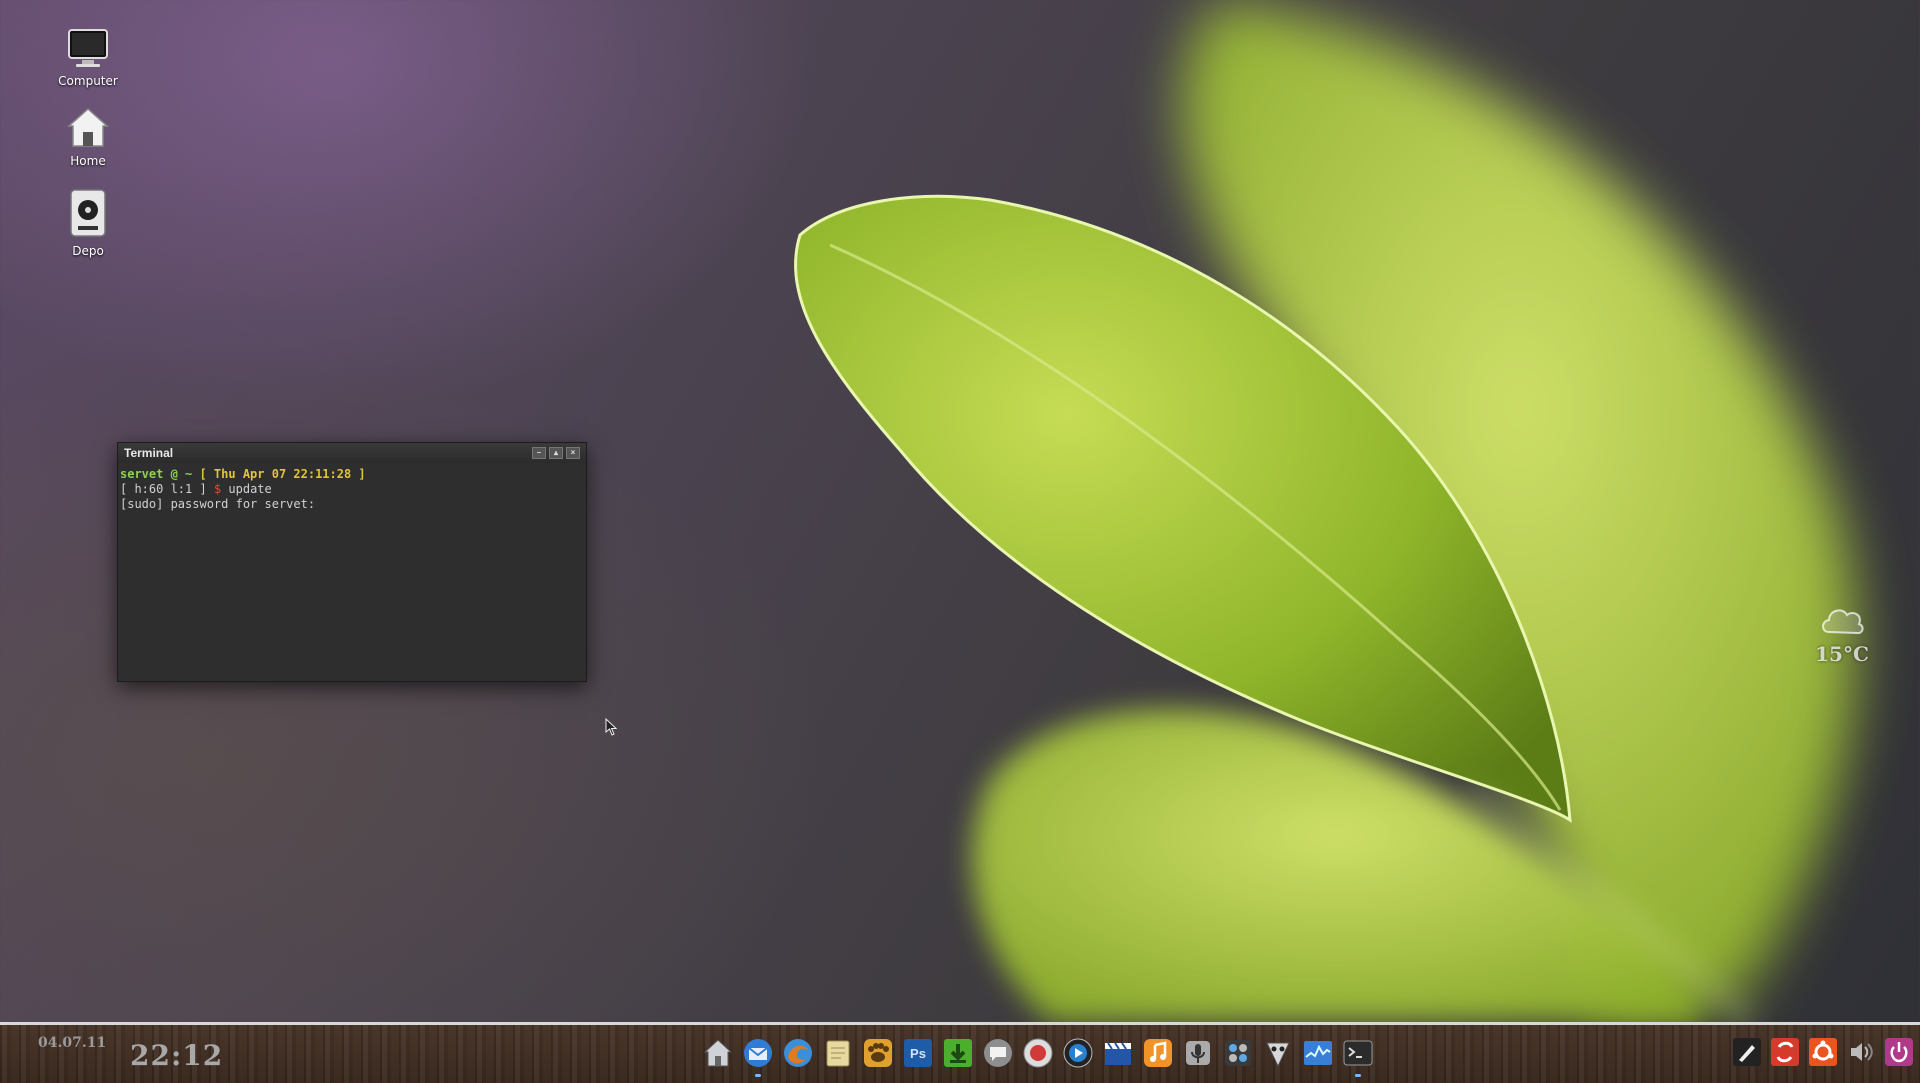 Image resolution: width=1920 pixels, height=1083 pixels. I want to click on dock-notes, so click(838, 1053).